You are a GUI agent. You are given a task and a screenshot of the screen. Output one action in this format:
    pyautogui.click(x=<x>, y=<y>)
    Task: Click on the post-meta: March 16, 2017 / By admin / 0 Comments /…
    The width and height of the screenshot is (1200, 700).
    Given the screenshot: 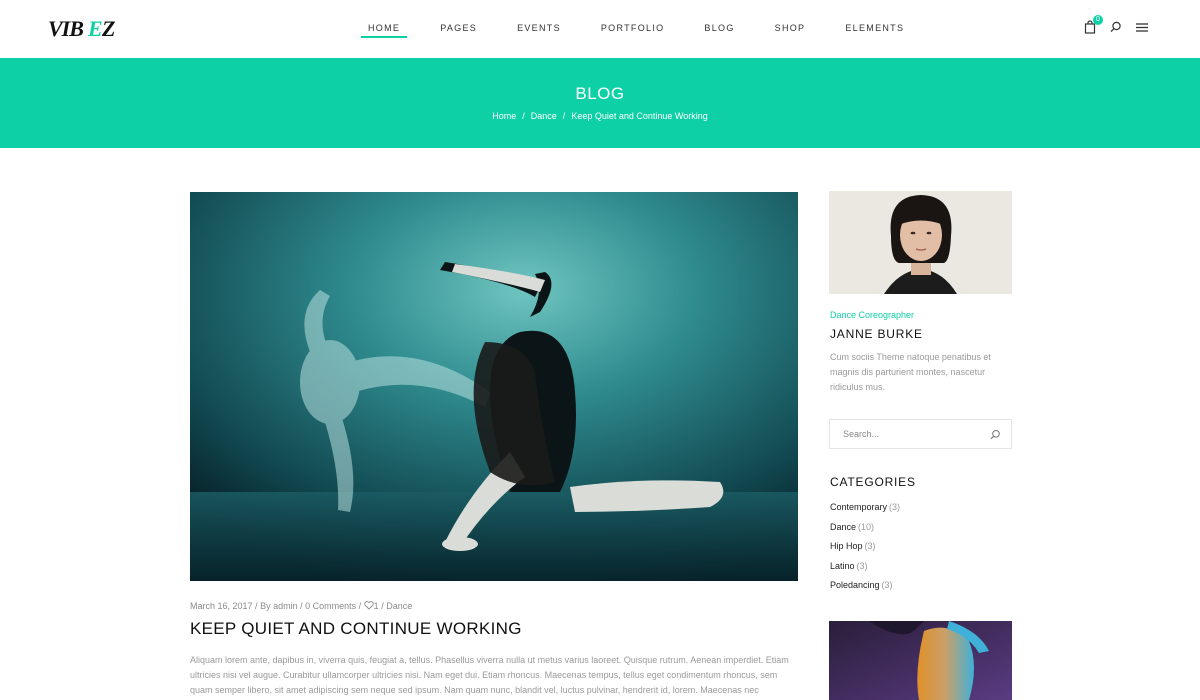 What is the action you would take?
    pyautogui.click(x=301, y=606)
    